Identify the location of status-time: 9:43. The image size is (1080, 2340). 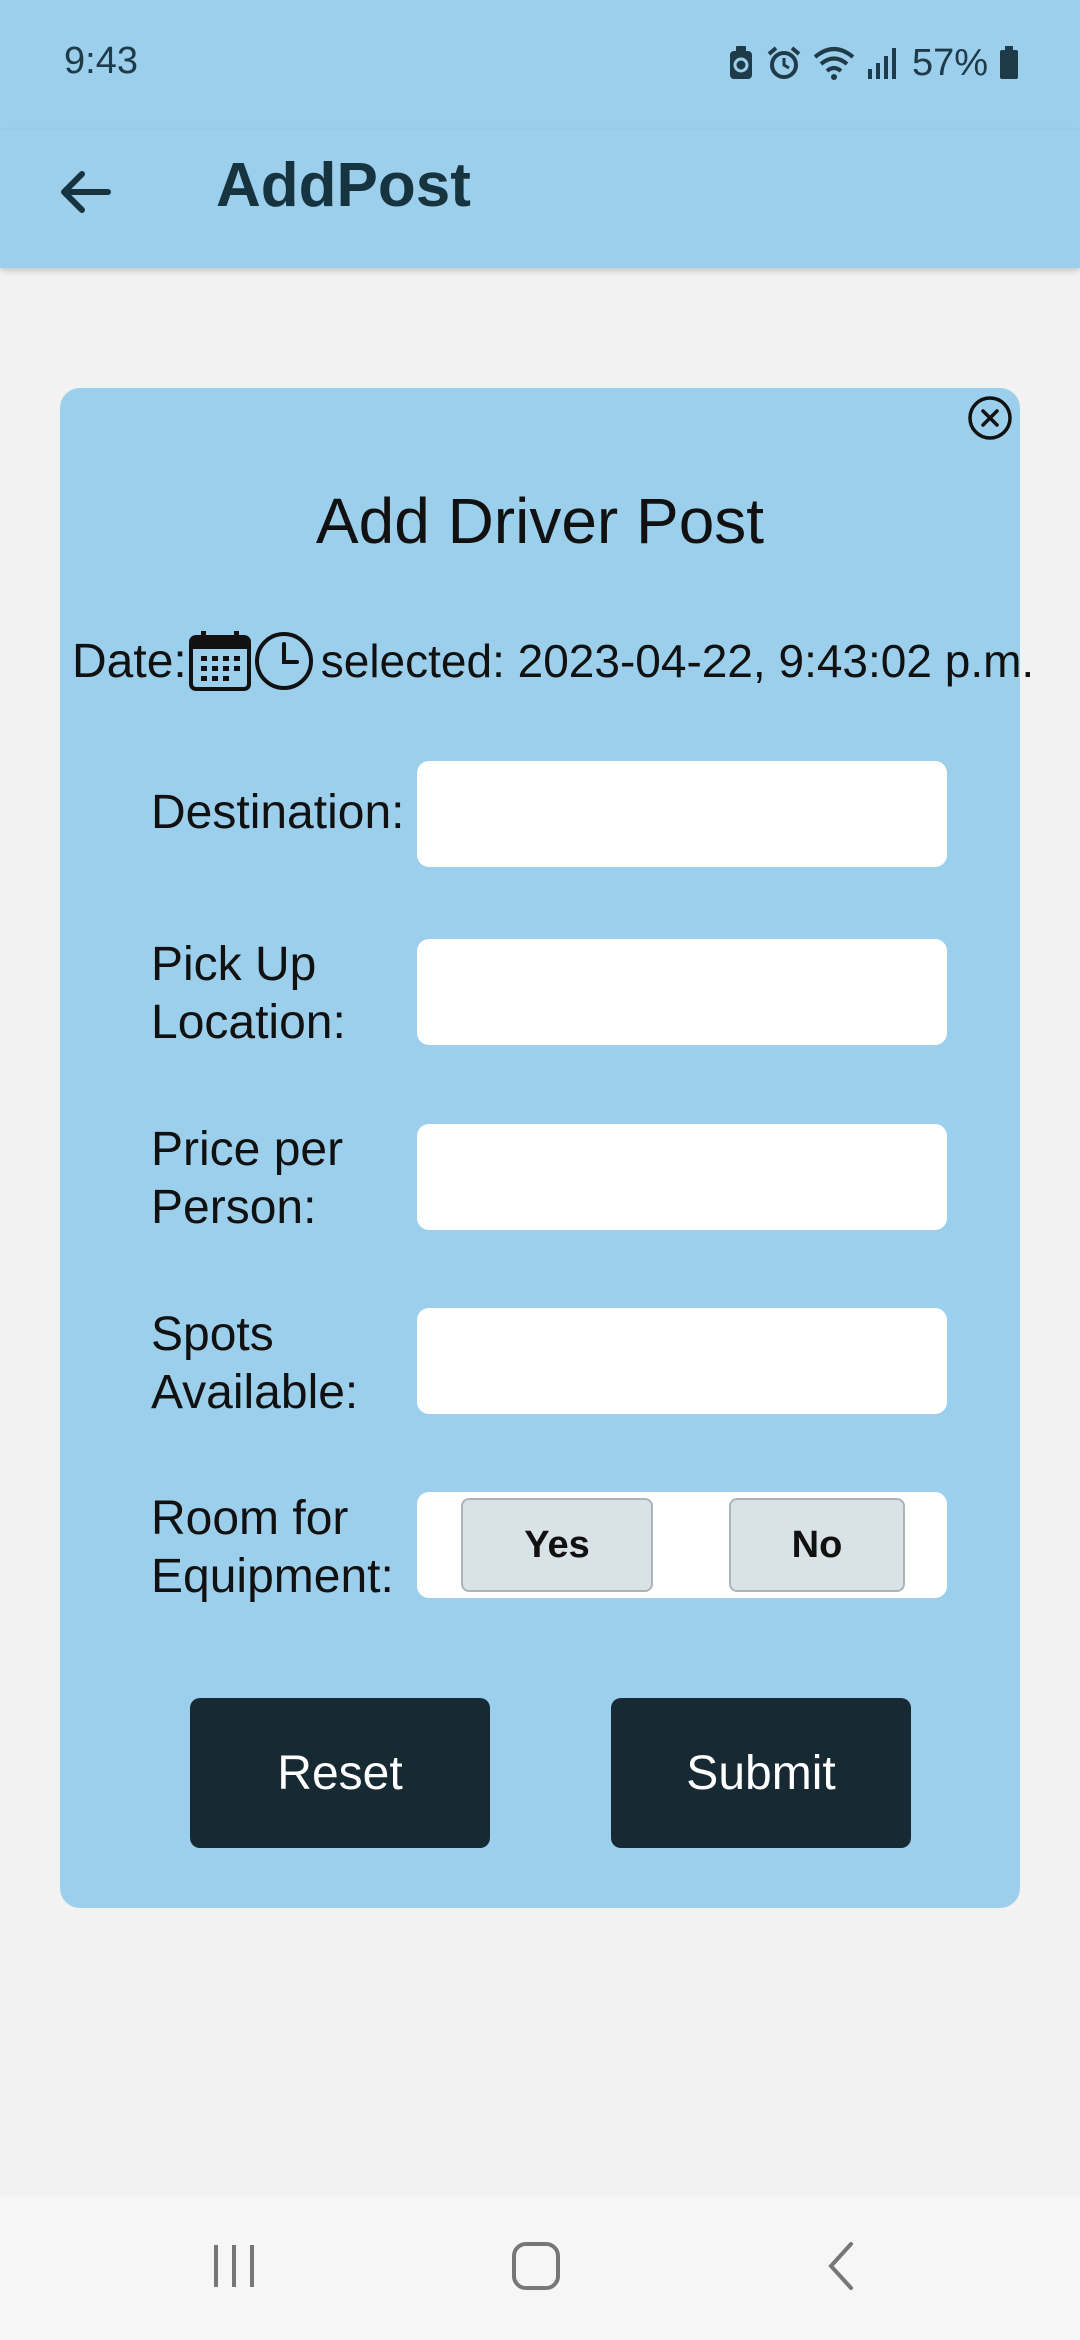
(101, 61).